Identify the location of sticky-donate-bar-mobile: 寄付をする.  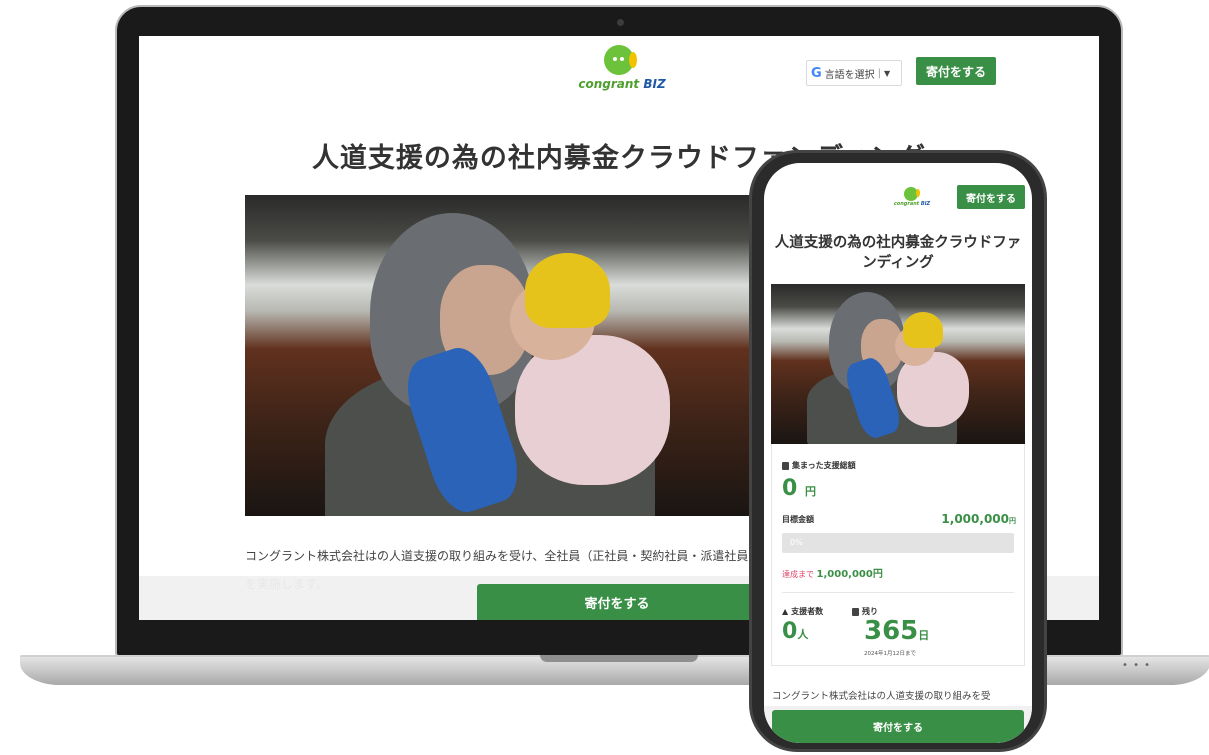
(898, 724).